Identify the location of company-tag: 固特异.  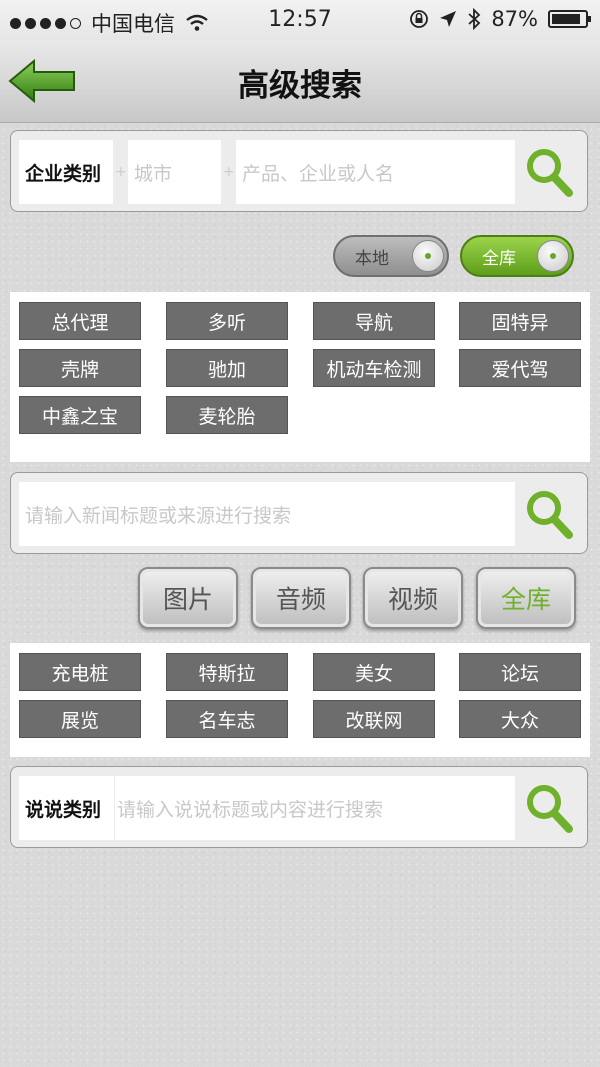
(520, 321).